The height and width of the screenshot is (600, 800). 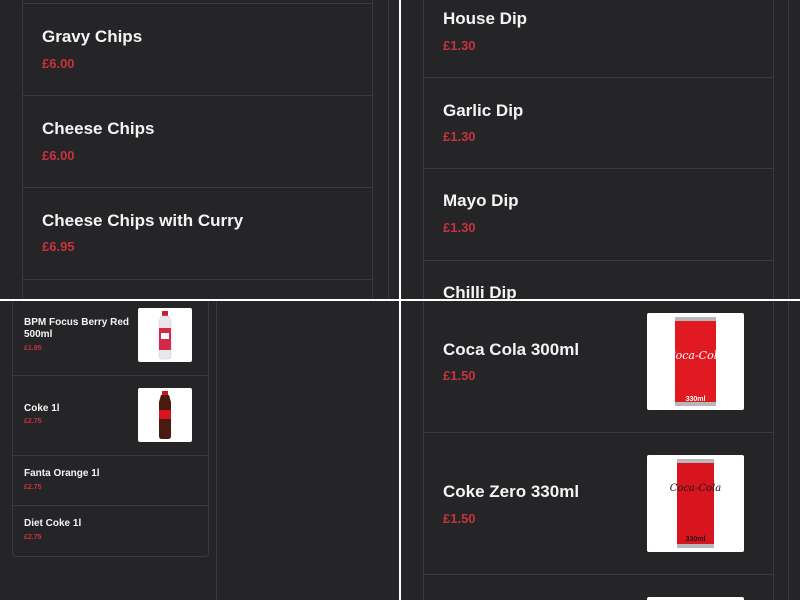 I want to click on item-name: Coke Zero 330ml, so click(x=511, y=491).